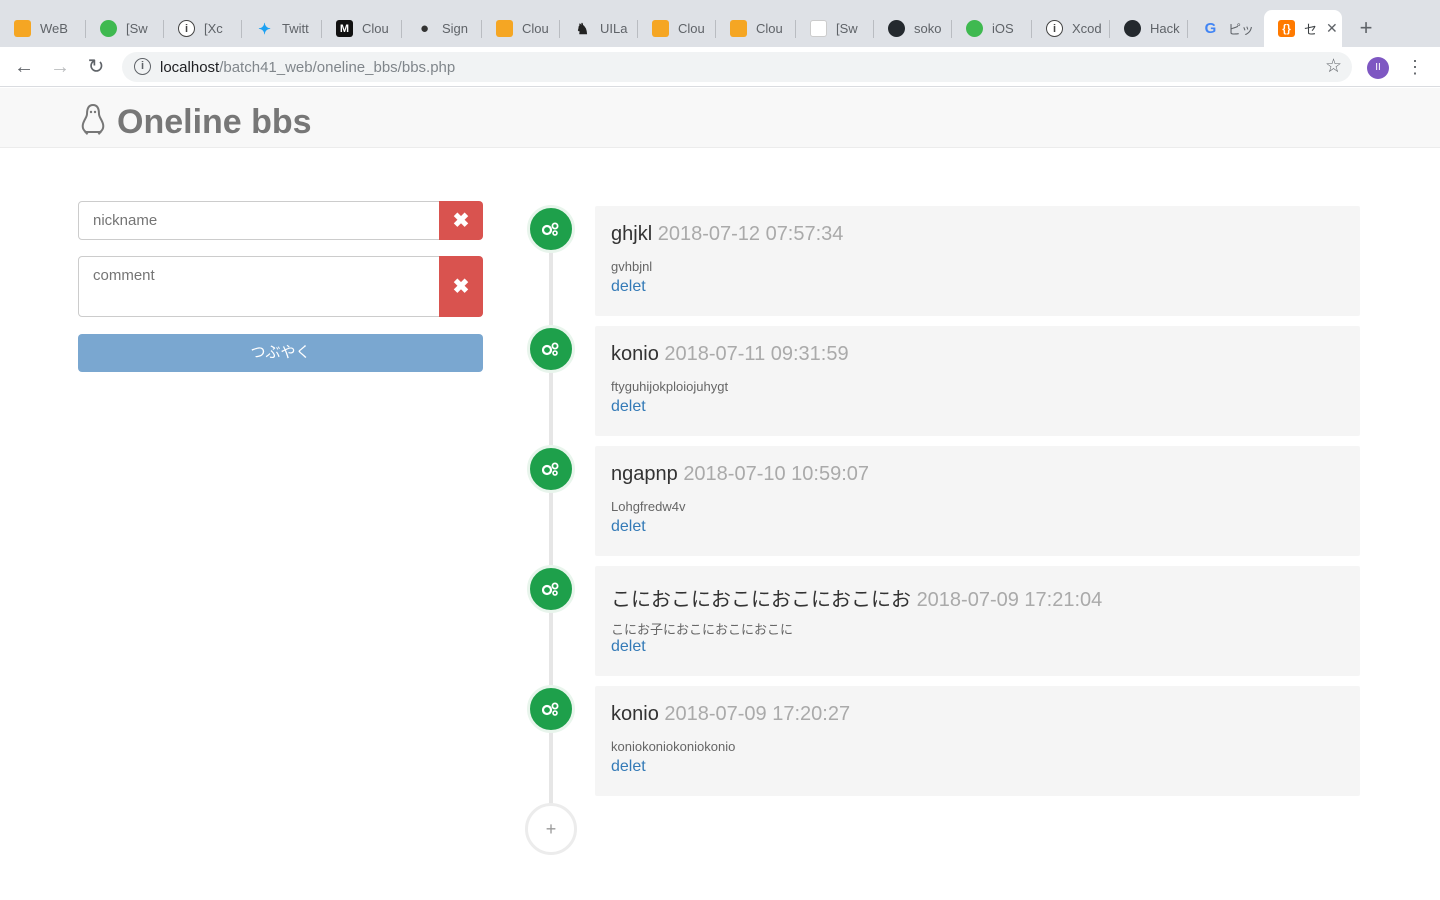 This screenshot has height=900, width=1440. What do you see at coordinates (424, 28) in the screenshot?
I see `apple-icon: ●` at bounding box center [424, 28].